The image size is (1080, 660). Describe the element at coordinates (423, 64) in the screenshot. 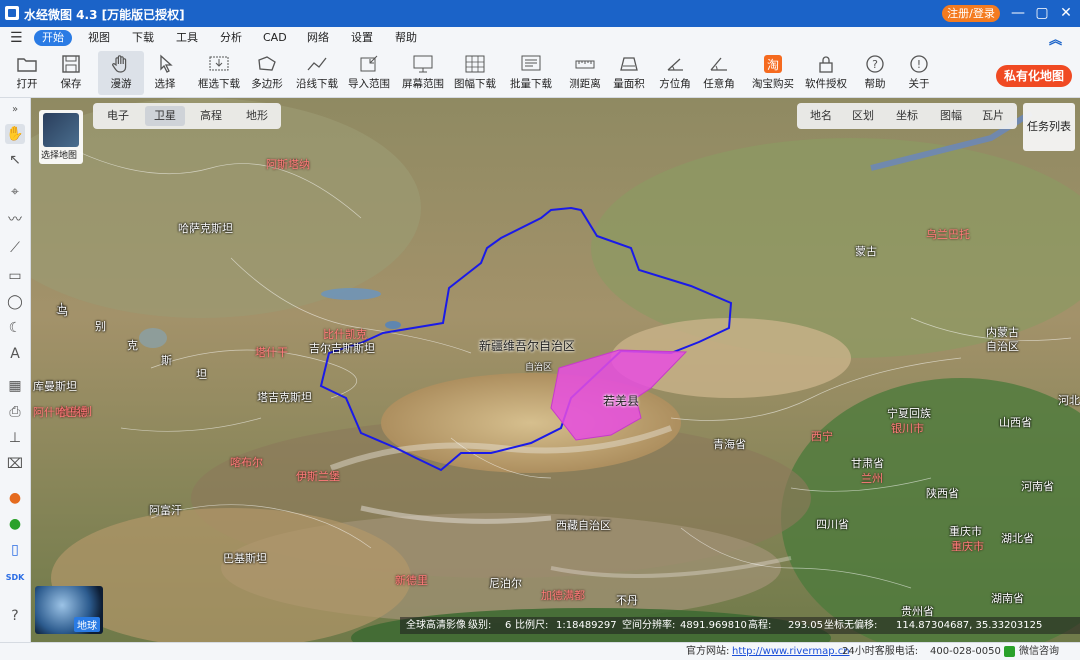

I see `monitor-icon` at that location.